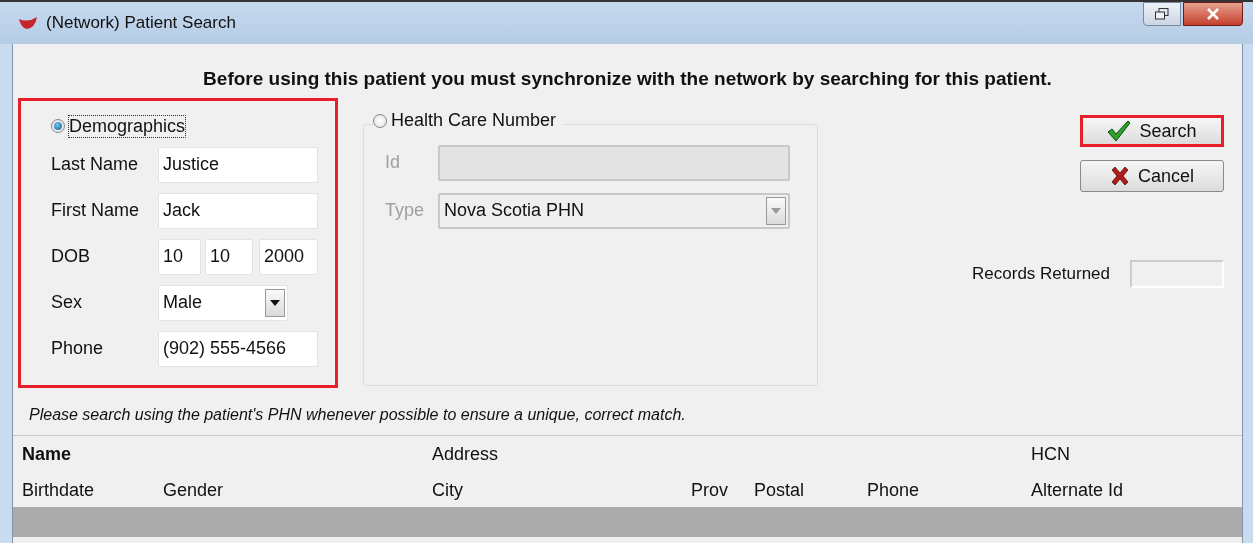 Image resolution: width=1253 pixels, height=543 pixels. I want to click on hint-text: Please search using the patient's PHN whenever possible to ensure a unique, correct match., so click(627, 417).